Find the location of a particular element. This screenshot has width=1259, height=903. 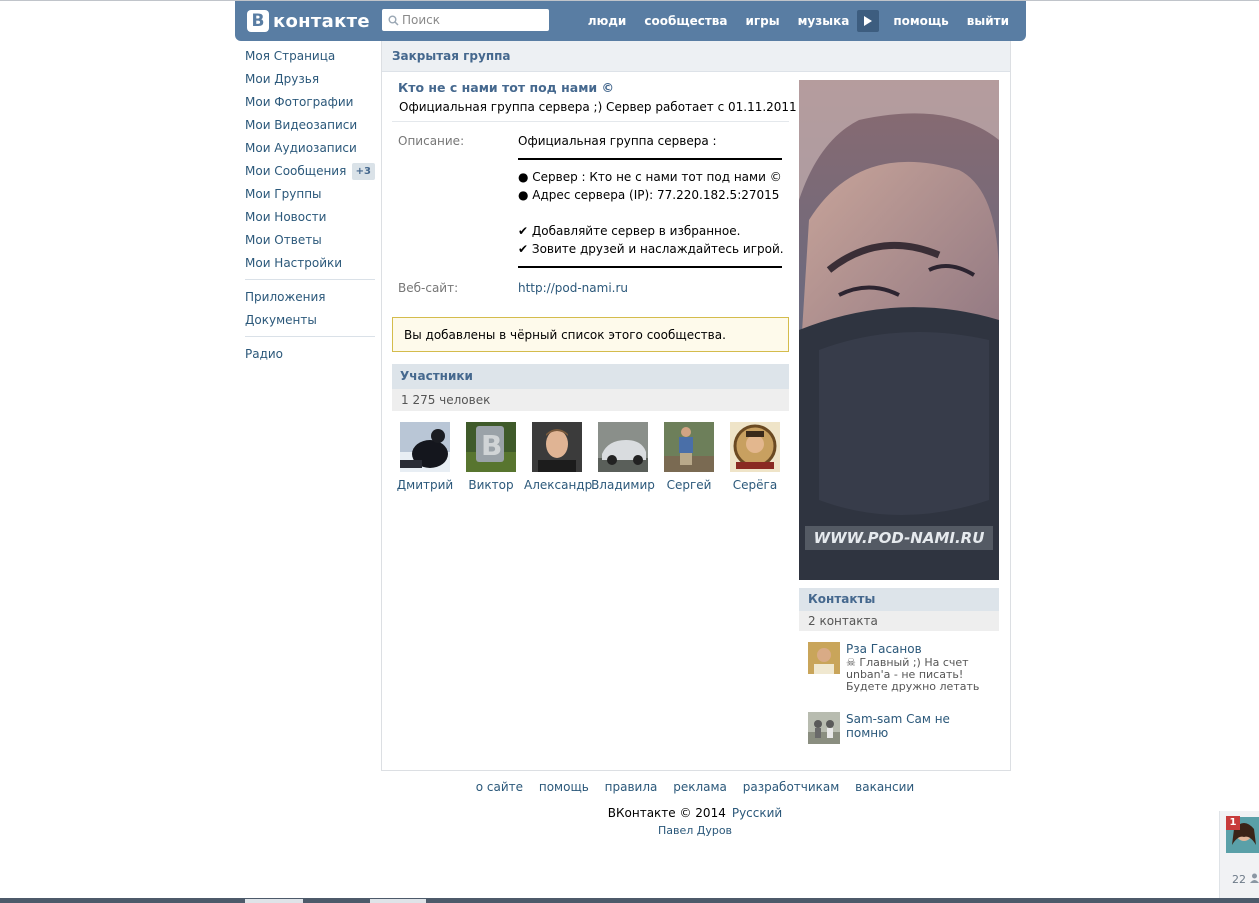

member-item: Александр is located at coordinates (558, 457).